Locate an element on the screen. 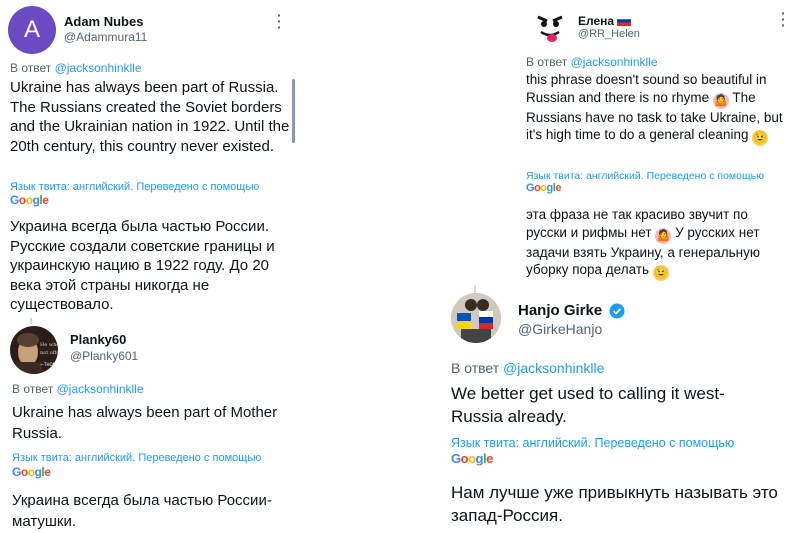  author-handle: @Planky601 is located at coordinates (104, 356).